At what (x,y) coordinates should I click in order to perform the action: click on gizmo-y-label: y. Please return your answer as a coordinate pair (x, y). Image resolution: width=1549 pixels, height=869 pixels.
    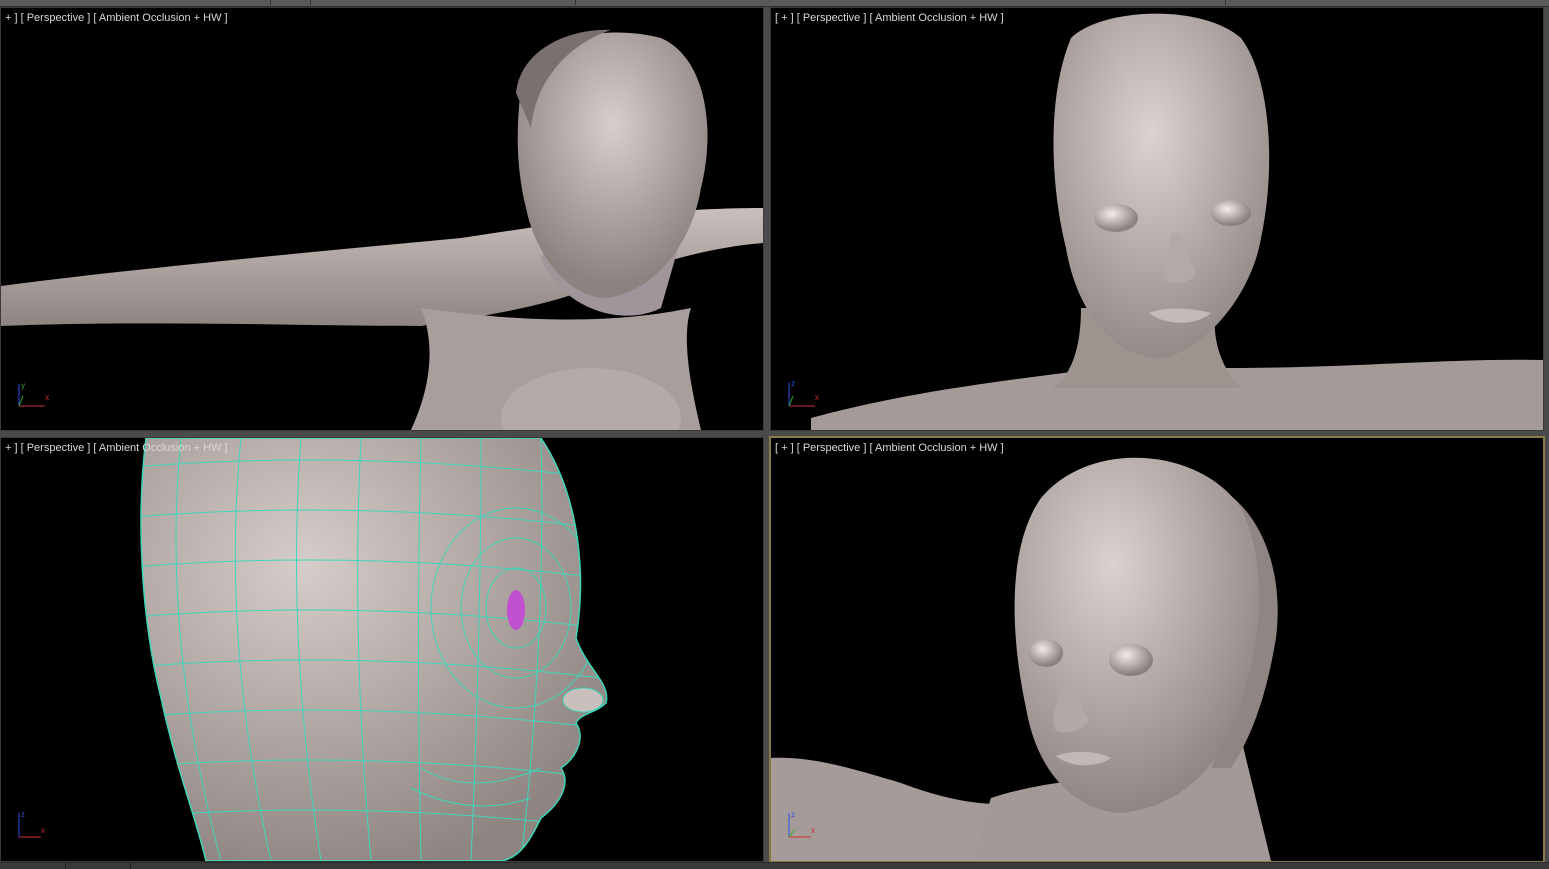
    Looking at the image, I should click on (23, 385).